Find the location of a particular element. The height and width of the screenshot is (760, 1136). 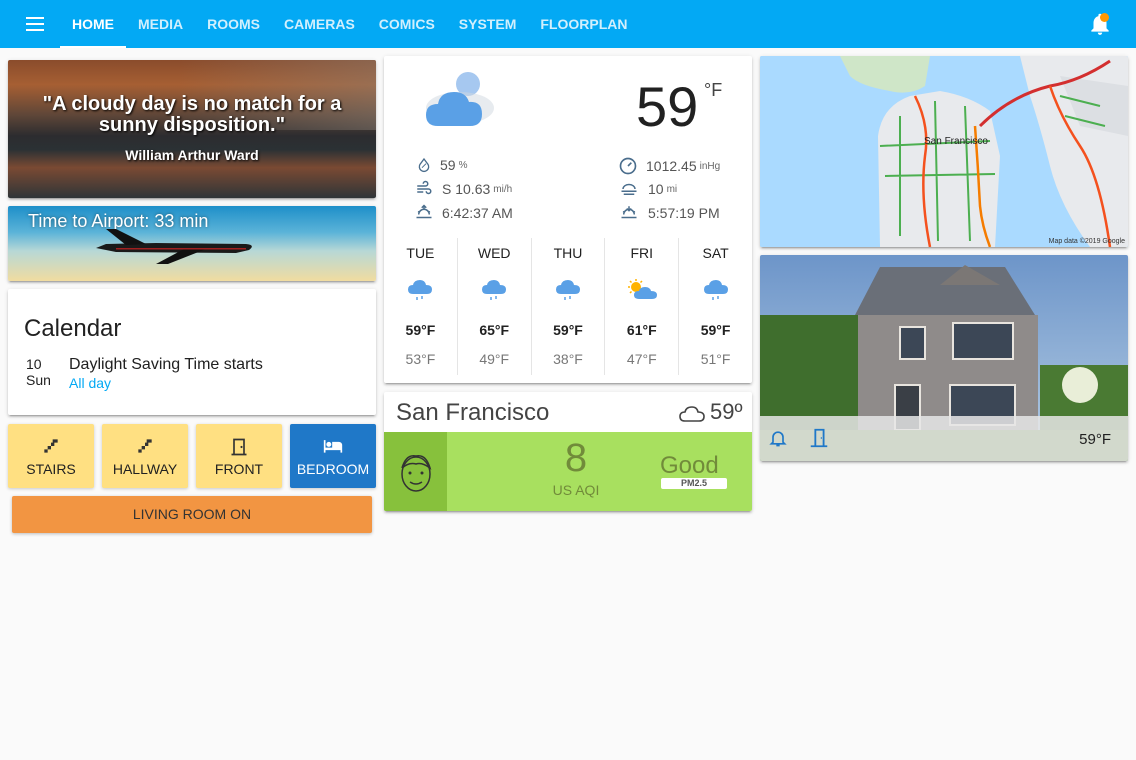

aqi-weather-temperature: 59º is located at coordinates (726, 411).